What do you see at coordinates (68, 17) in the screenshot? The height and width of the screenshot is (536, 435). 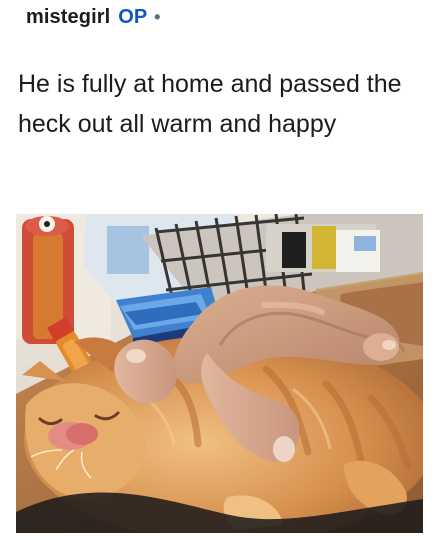 I see `username-link: mistegirl` at bounding box center [68, 17].